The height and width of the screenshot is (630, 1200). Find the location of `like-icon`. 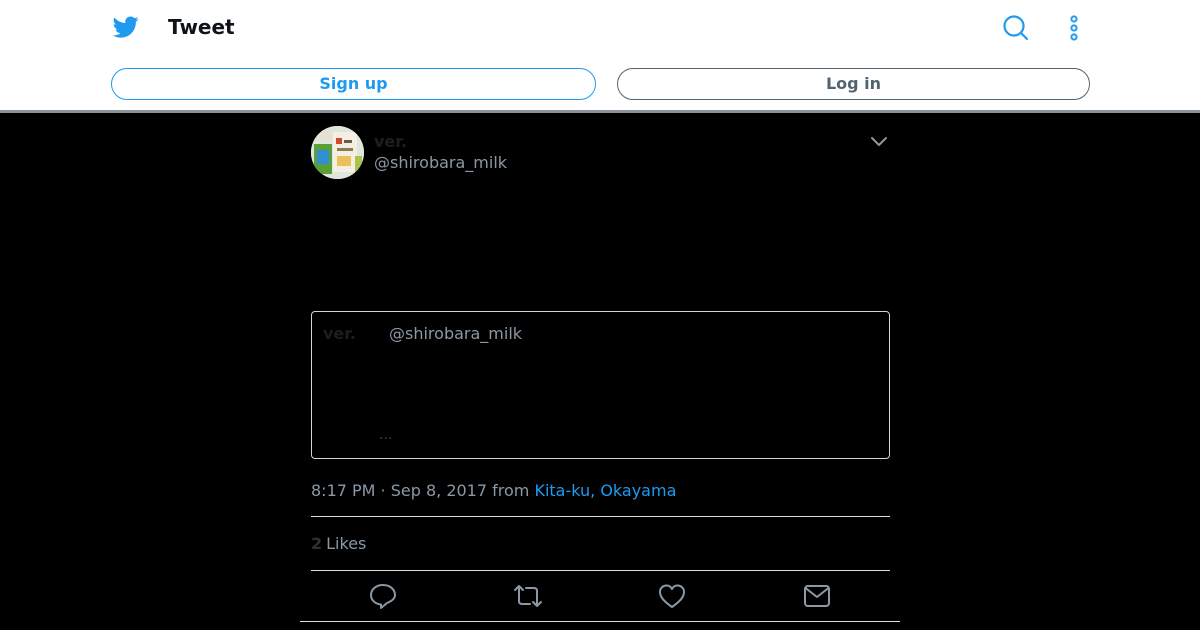

like-icon is located at coordinates (672, 596).